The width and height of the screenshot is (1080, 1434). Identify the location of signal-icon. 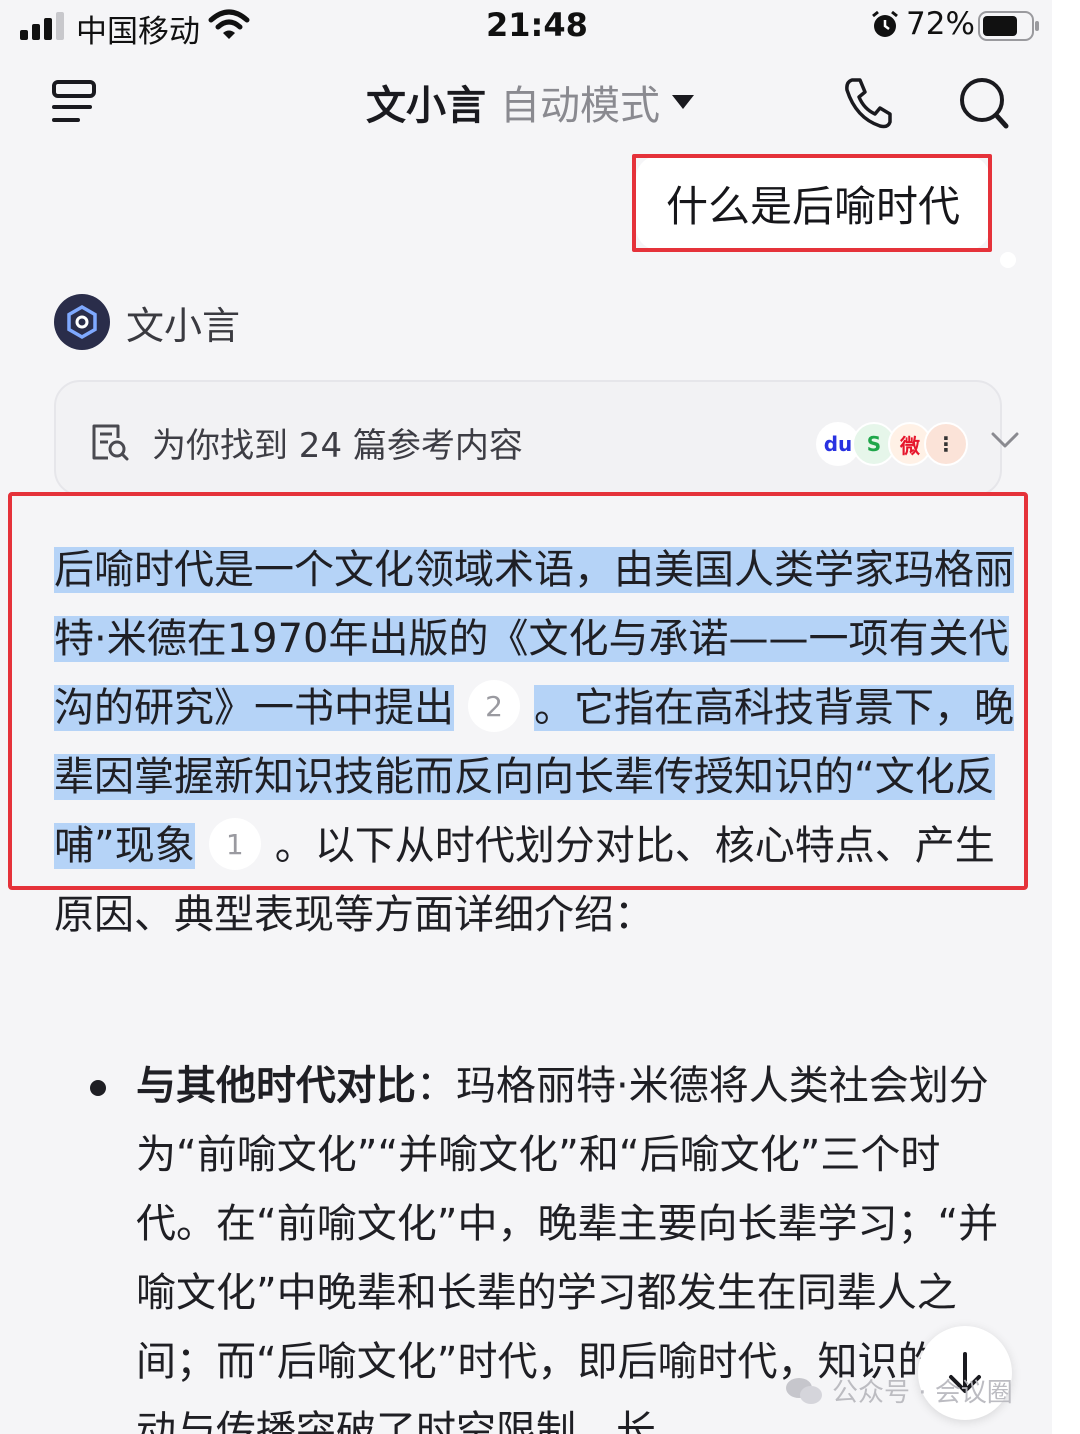
(42, 26).